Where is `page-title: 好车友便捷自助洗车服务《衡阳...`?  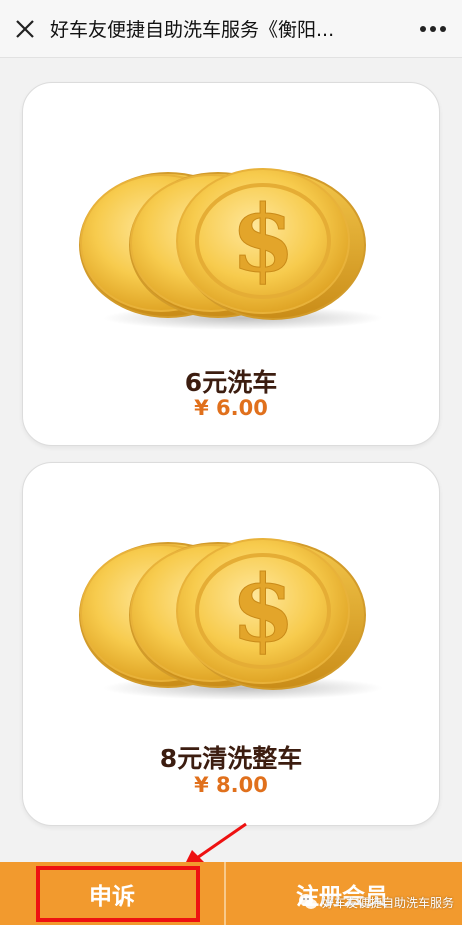
page-title: 好车友便捷自助洗车服务《衡阳... is located at coordinates (192, 30).